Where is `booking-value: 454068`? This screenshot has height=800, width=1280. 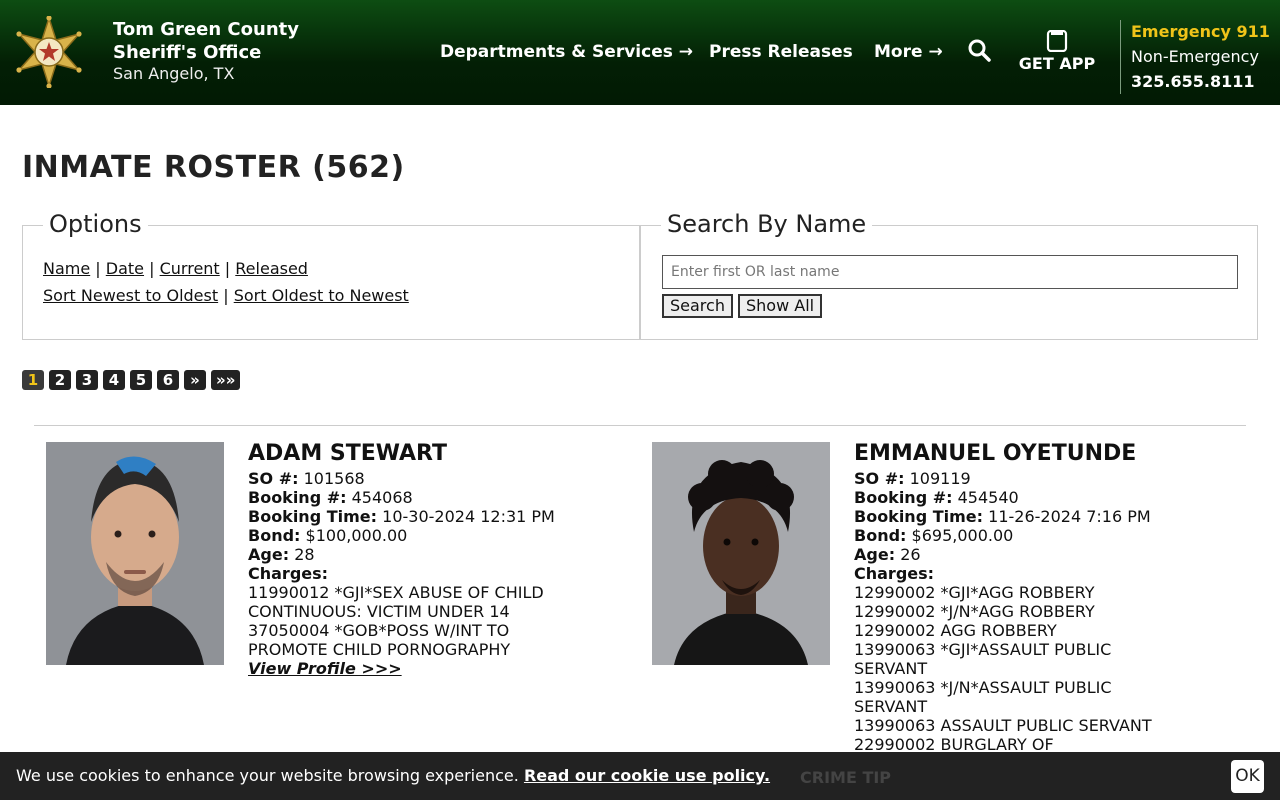 booking-value: 454068 is located at coordinates (382, 497).